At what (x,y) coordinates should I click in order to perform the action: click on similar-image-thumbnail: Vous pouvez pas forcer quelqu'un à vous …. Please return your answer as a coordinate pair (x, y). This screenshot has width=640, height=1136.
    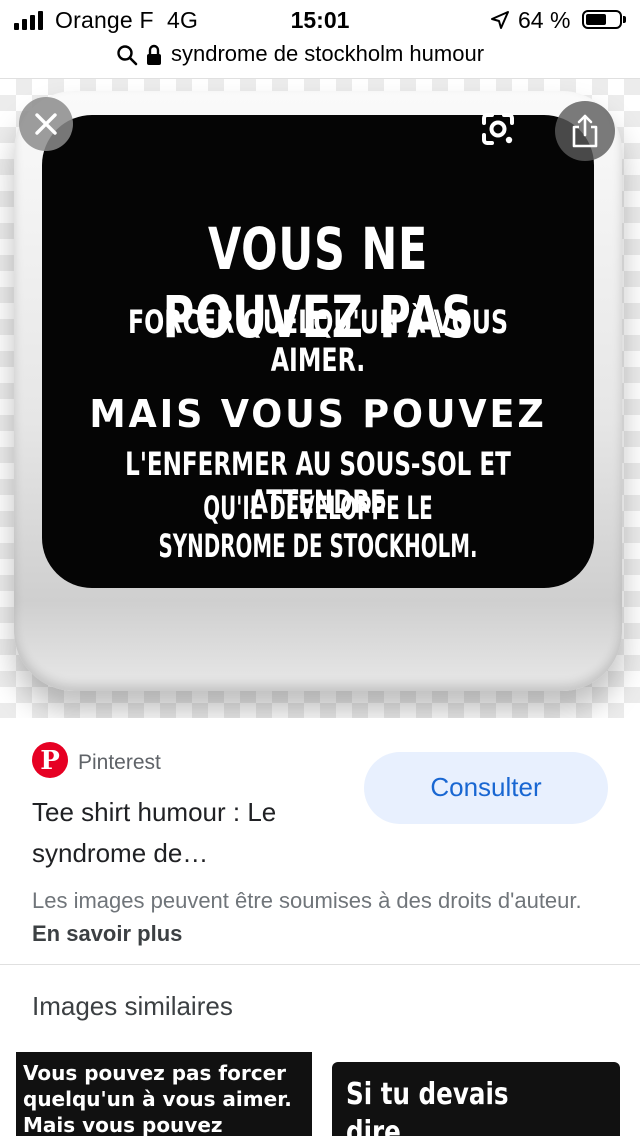
    Looking at the image, I should click on (164, 1094).